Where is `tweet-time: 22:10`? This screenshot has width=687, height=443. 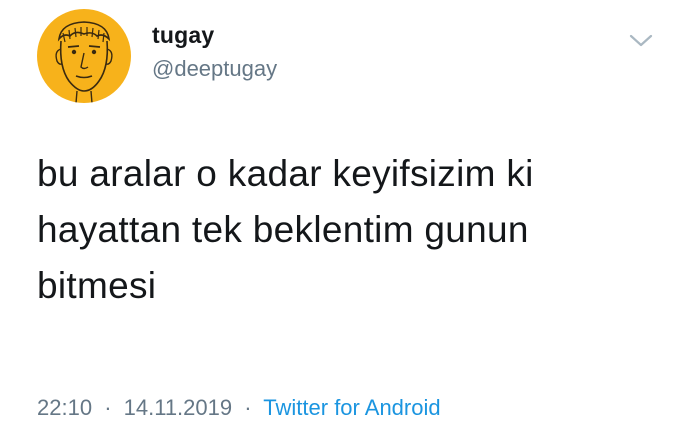
tweet-time: 22:10 is located at coordinates (64, 407).